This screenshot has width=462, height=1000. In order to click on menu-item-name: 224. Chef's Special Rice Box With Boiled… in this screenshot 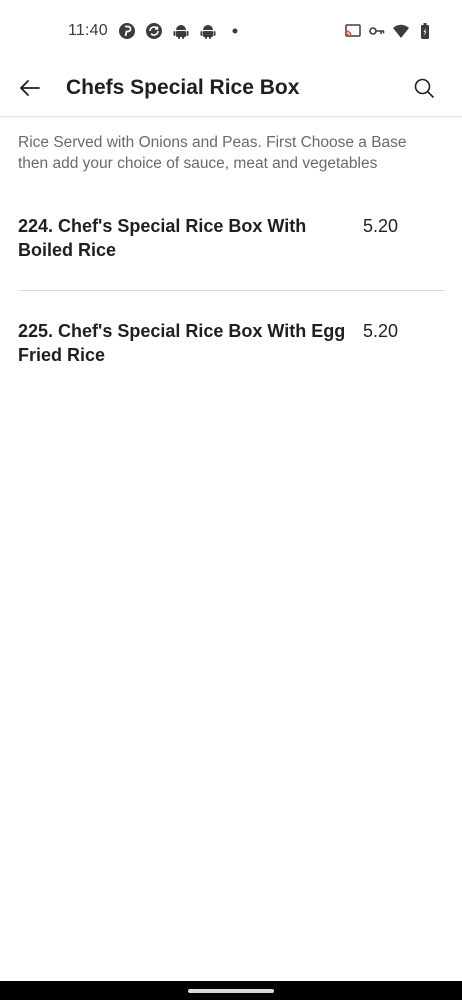, I will do `click(162, 238)`.